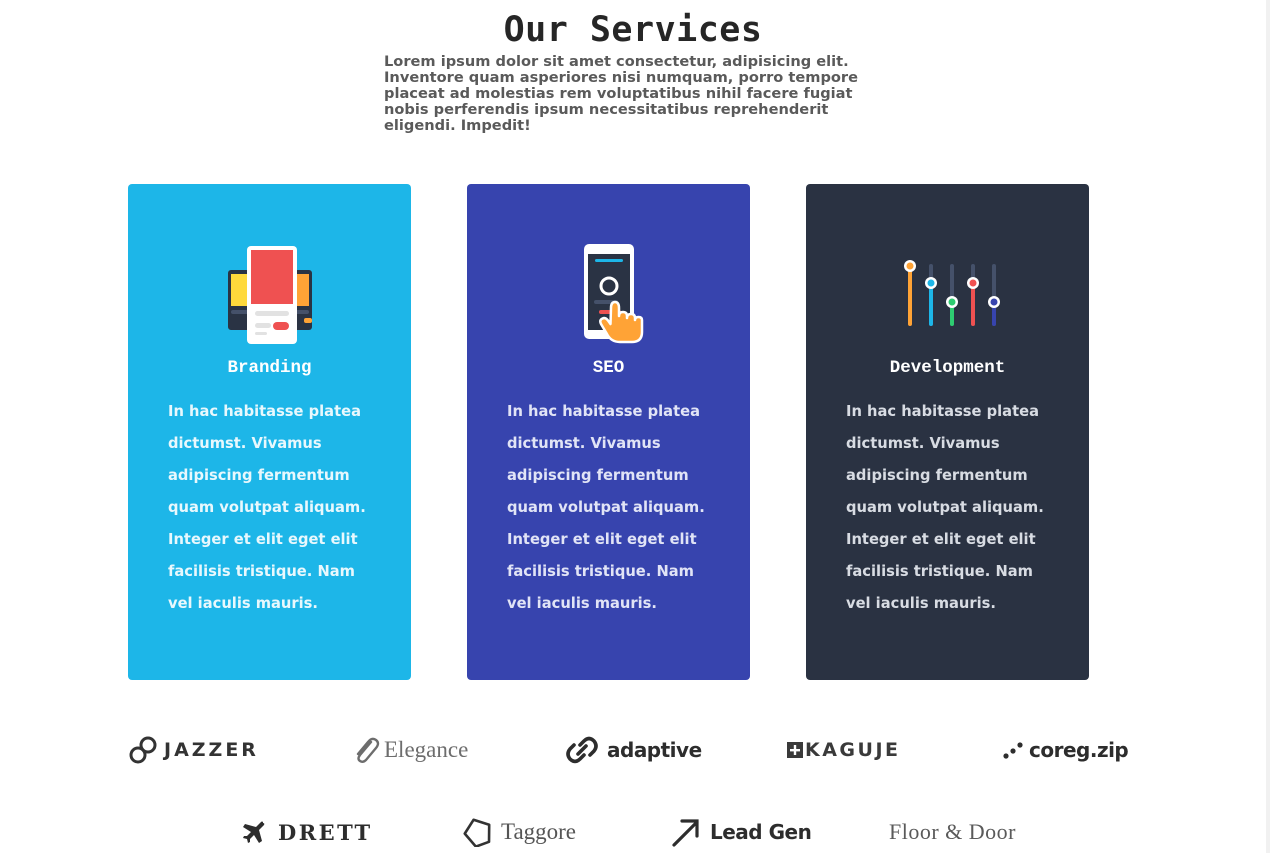 This screenshot has height=854, width=1270. Describe the element at coordinates (654, 750) in the screenshot. I see `client-name: adaptive` at that location.